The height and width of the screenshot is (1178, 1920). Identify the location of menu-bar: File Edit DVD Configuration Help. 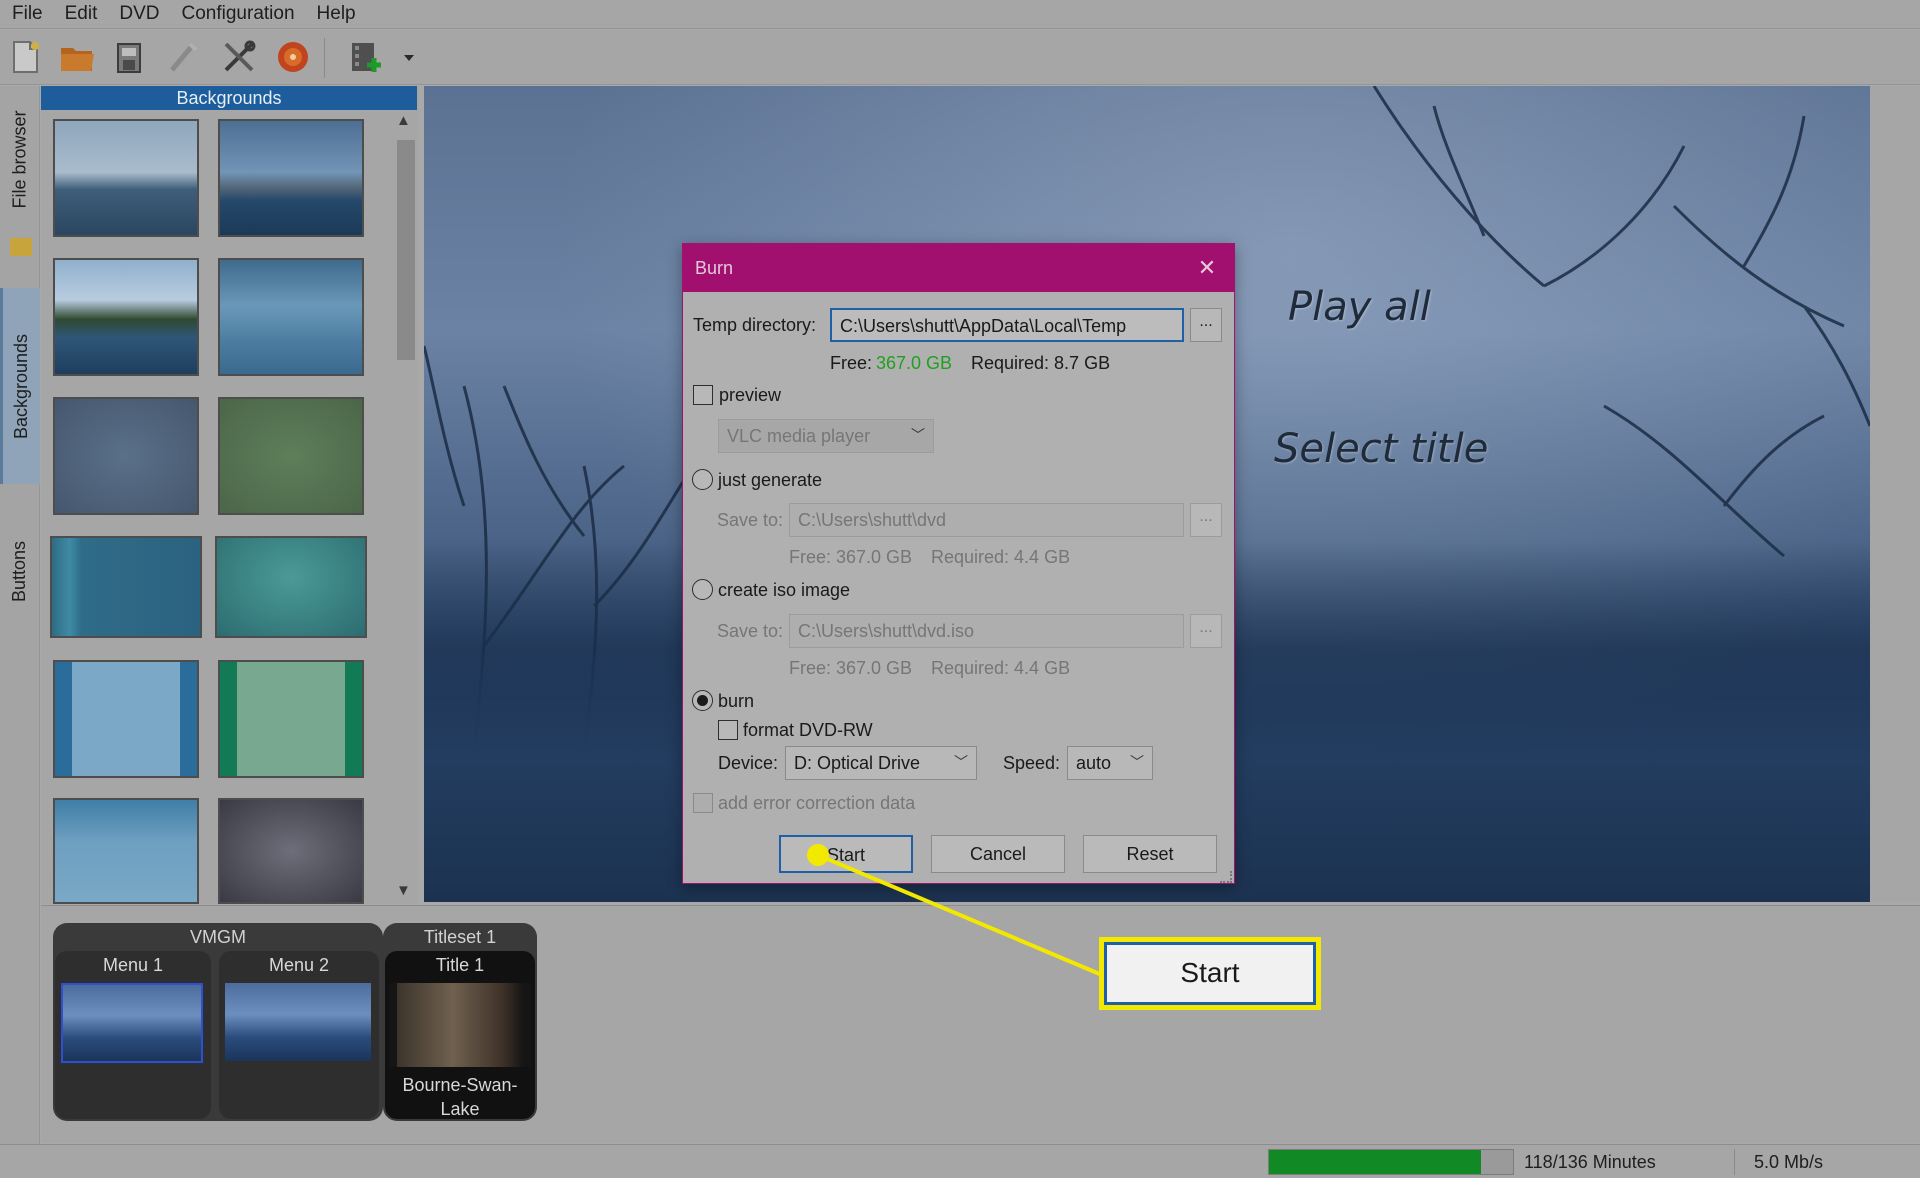
(960, 14).